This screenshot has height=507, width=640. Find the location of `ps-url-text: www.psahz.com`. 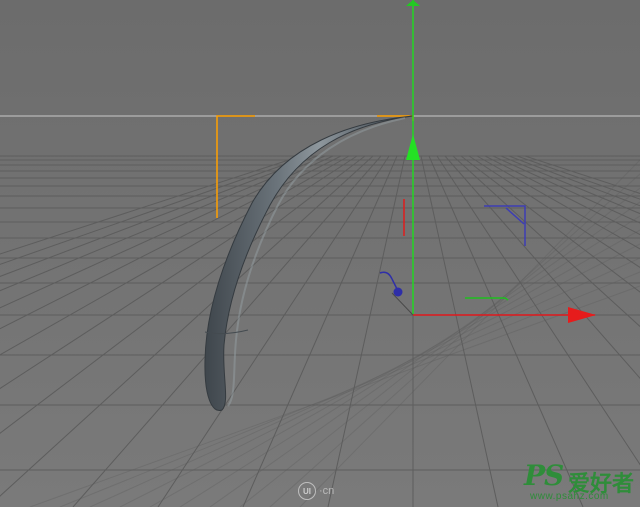

ps-url-text: www.psahz.com is located at coordinates (569, 496).